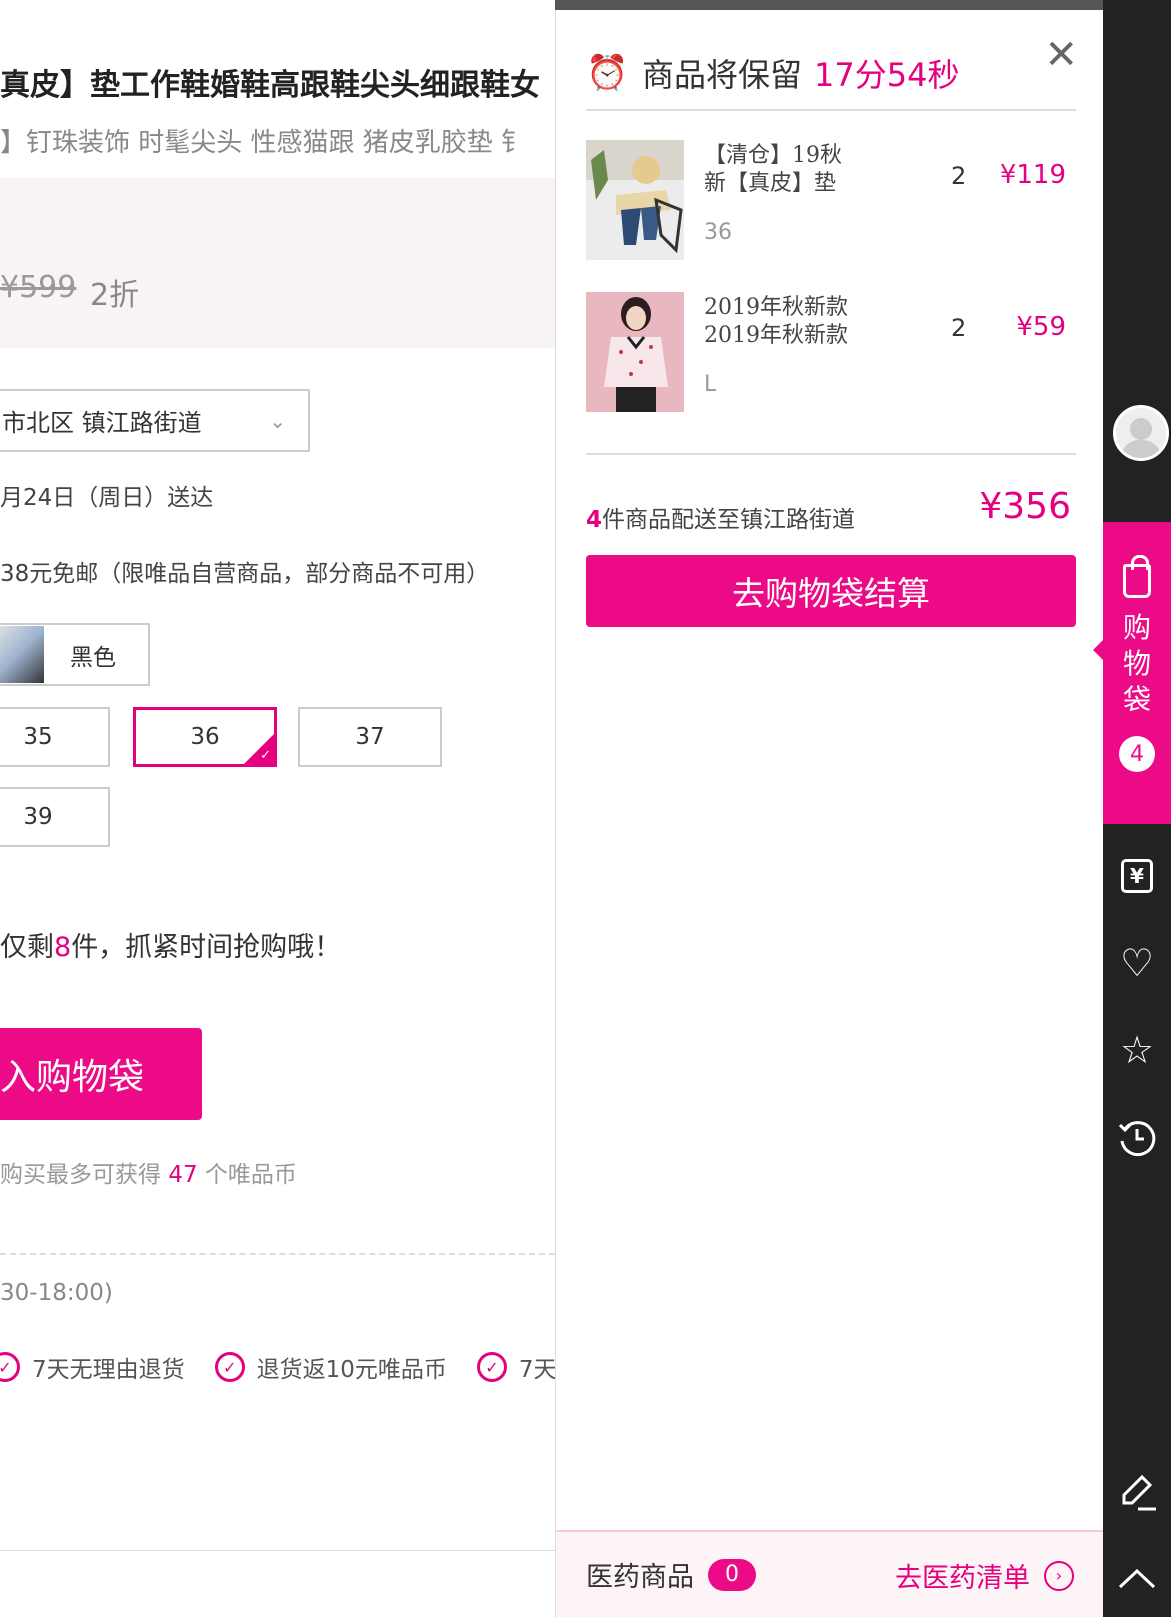 This screenshot has height=1617, width=1171. Describe the element at coordinates (38, 287) in the screenshot. I see `original-price: ¥599` at that location.